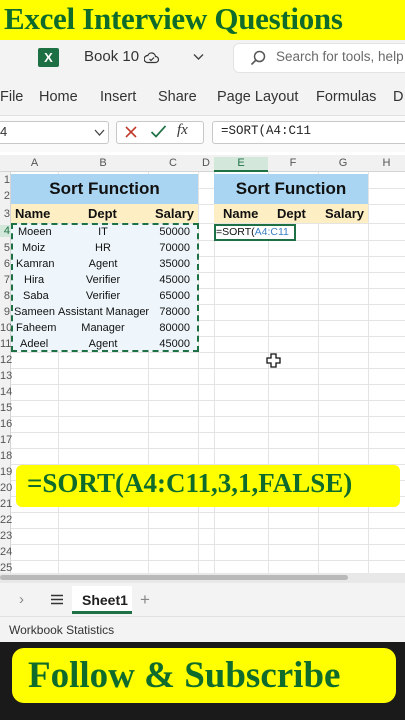  I want to click on column-header-f: F, so click(293, 163).